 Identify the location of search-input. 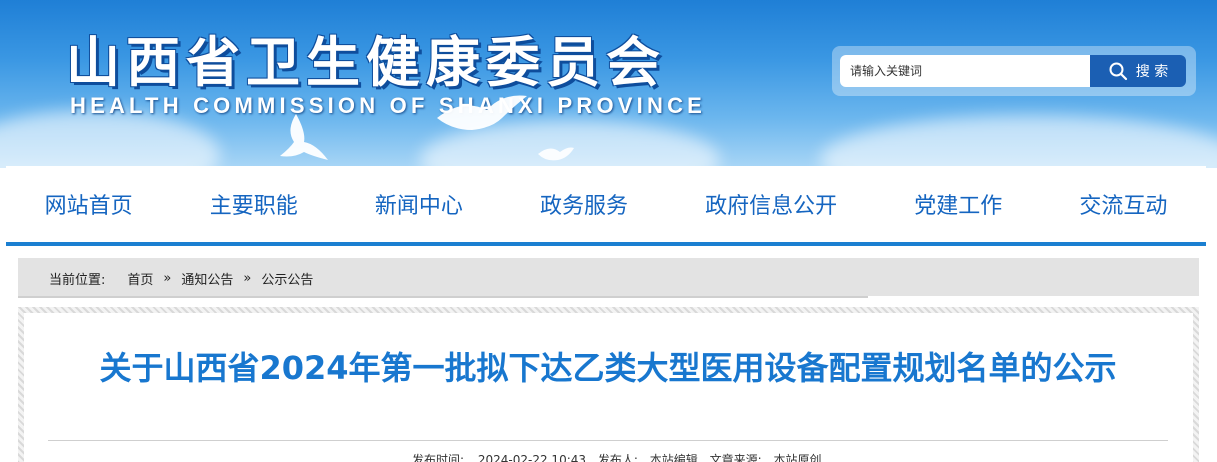
(965, 71).